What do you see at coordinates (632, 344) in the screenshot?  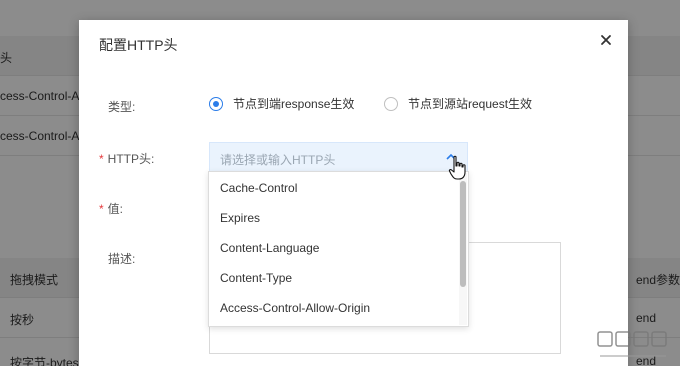 I see `watermark-logo-icon` at bounding box center [632, 344].